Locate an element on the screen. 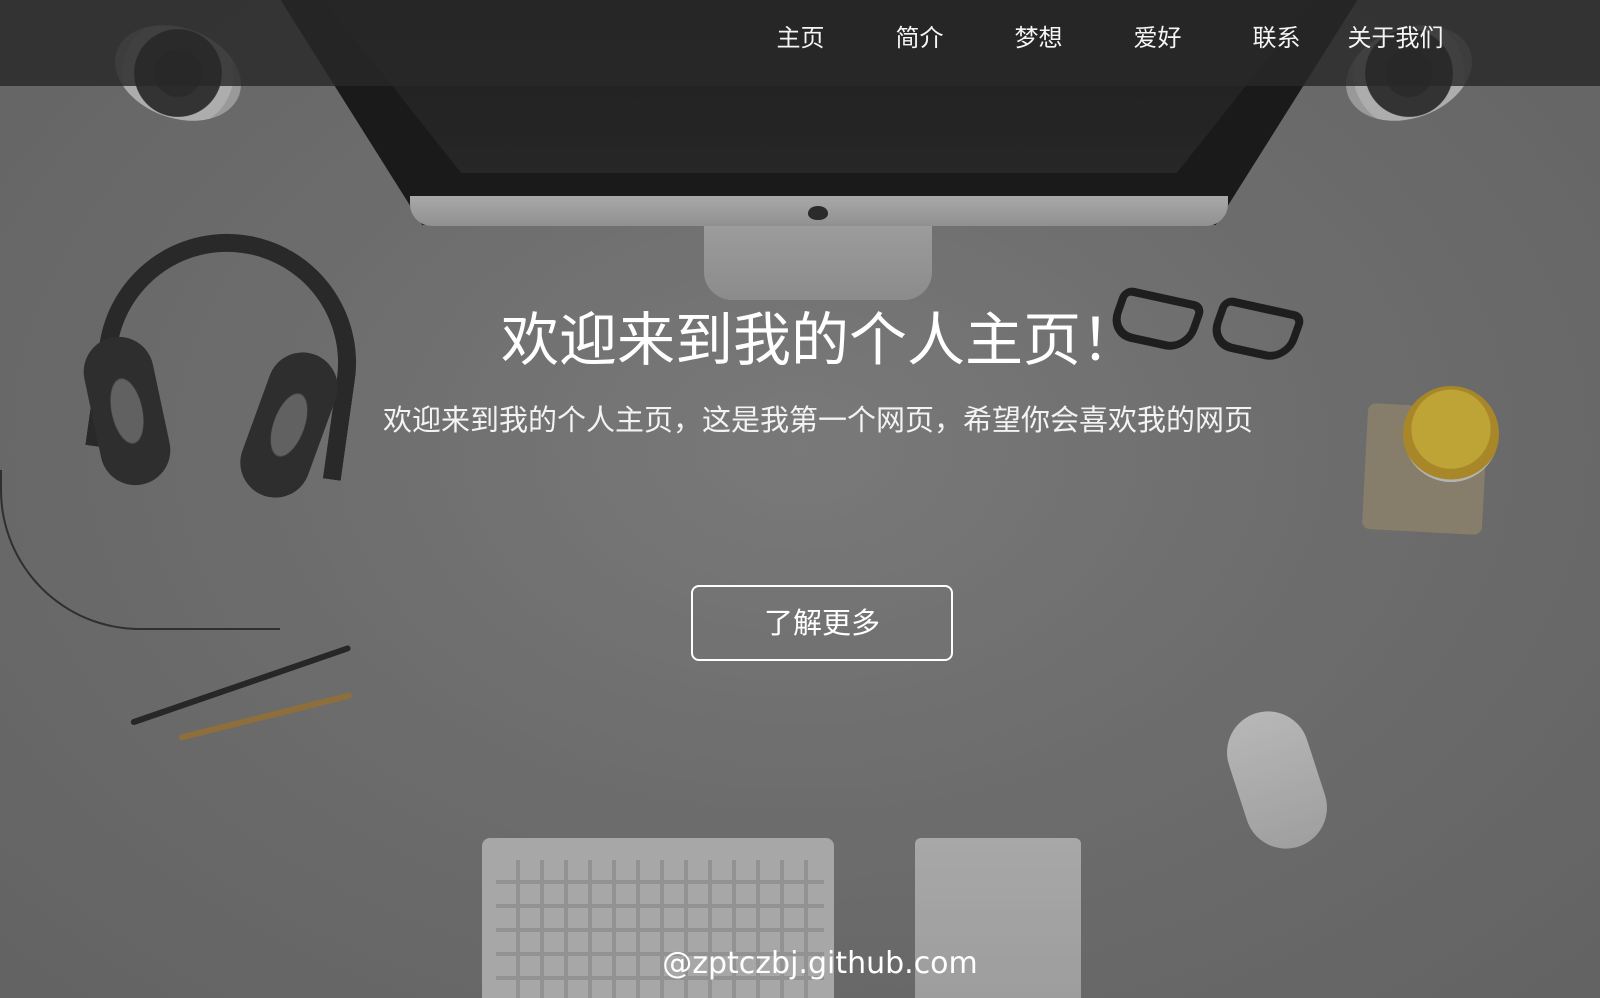 The height and width of the screenshot is (998, 1600). nav-item-home: 主页 is located at coordinates (800, 38).